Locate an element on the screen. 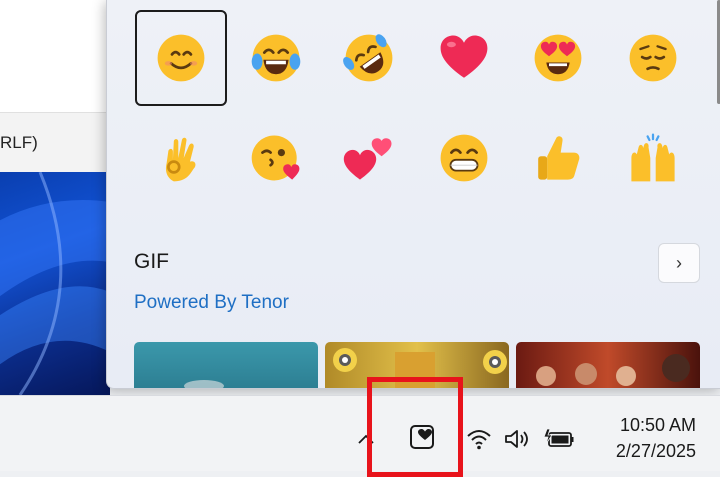  face-blowing-a-kiss-icon is located at coordinates (275, 158).